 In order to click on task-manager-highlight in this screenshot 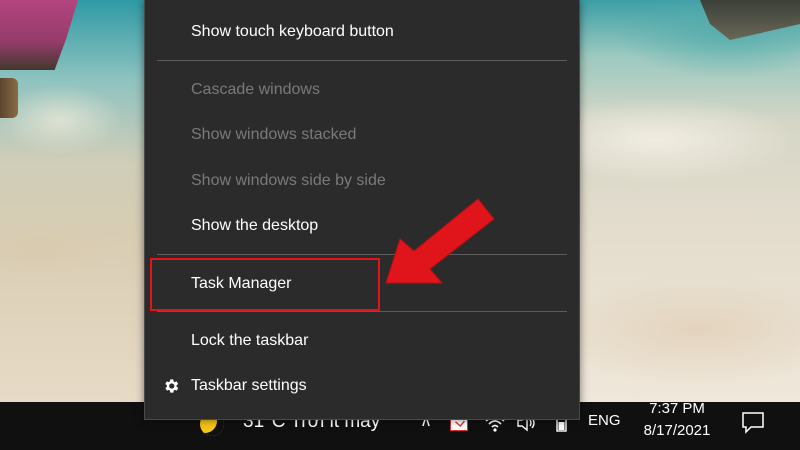, I will do `click(265, 284)`.